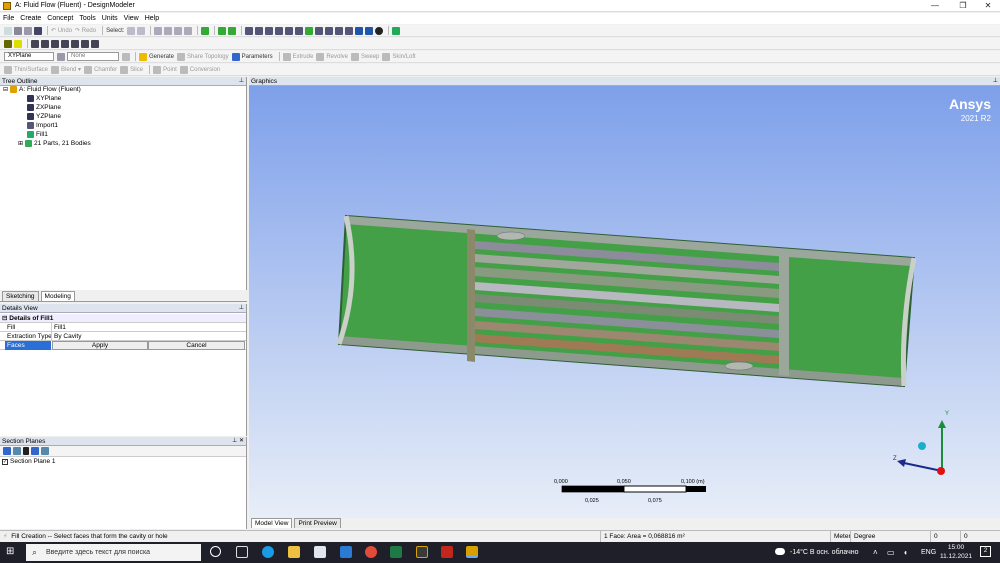 The image size is (1000, 563). What do you see at coordinates (57, 296) in the screenshot?
I see `tab-modeling: Modeling` at bounding box center [57, 296].